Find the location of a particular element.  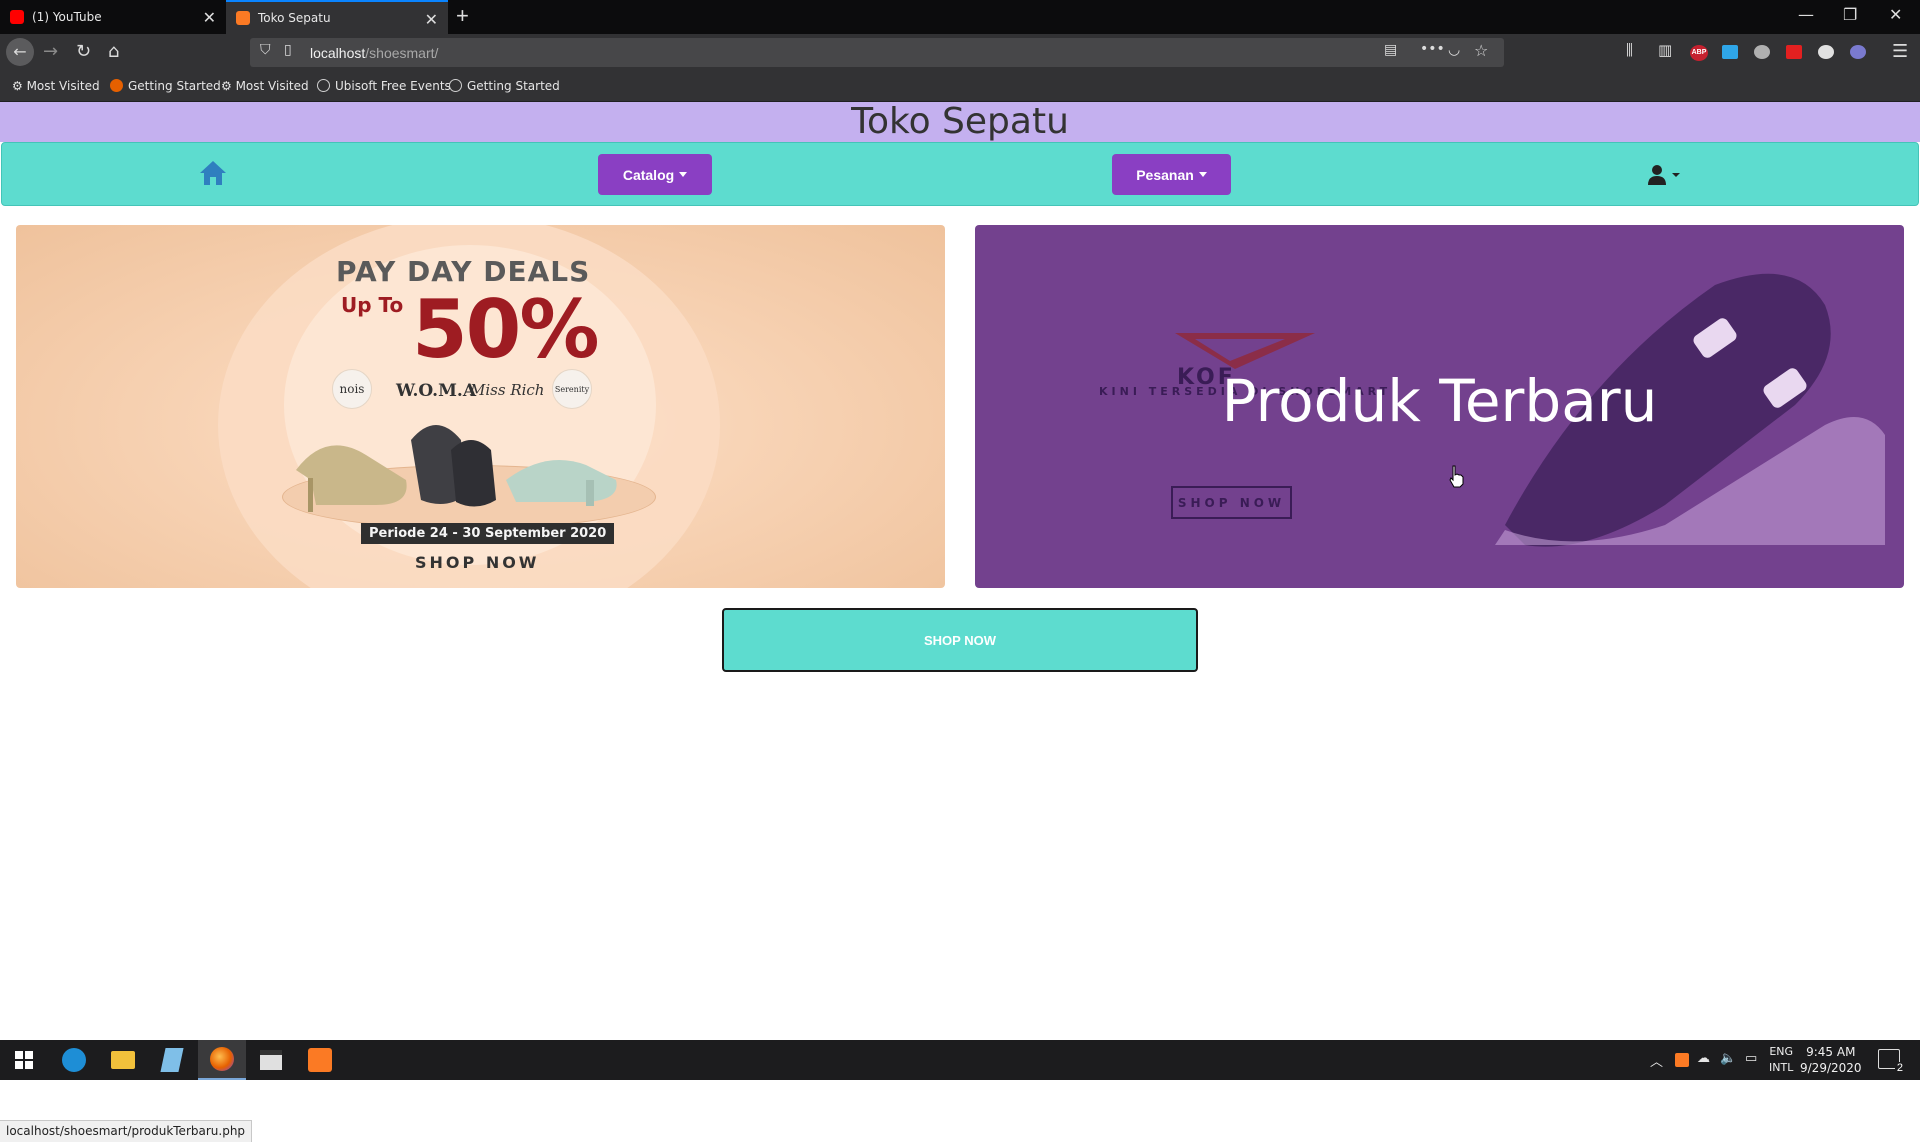

pesanan-dropdown-button: Pesanan is located at coordinates (1171, 174).